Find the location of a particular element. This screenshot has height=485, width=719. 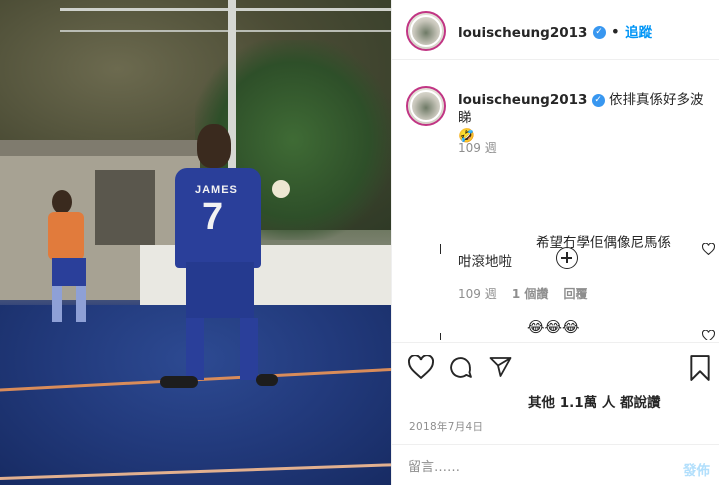

comment-likes: 1 個讚 is located at coordinates (530, 294).